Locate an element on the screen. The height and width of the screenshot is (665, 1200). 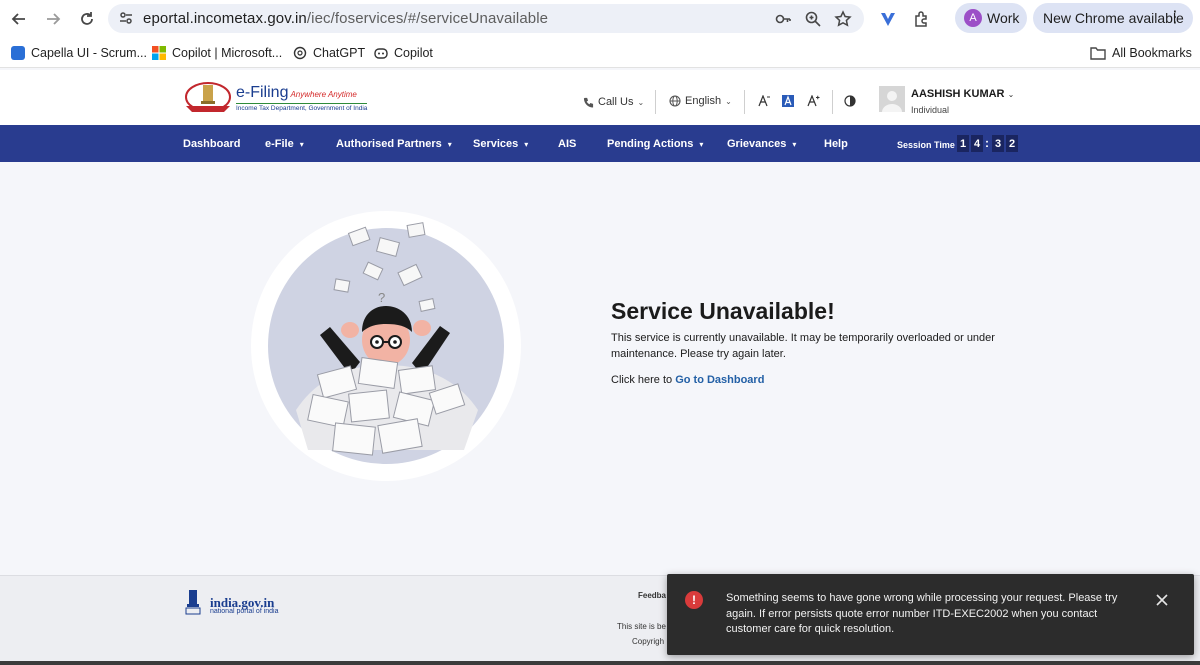
font-decrease-button is located at coordinates (764, 101).